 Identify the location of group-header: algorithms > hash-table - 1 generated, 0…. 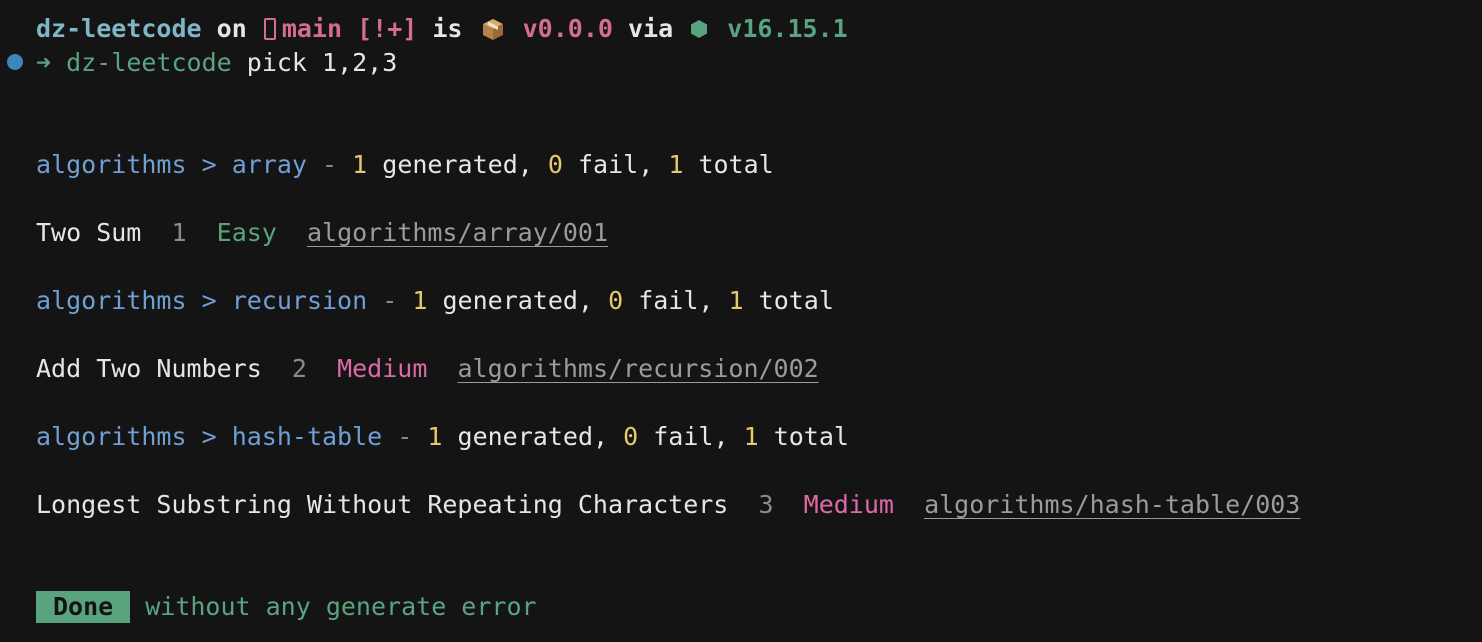
(442, 437).